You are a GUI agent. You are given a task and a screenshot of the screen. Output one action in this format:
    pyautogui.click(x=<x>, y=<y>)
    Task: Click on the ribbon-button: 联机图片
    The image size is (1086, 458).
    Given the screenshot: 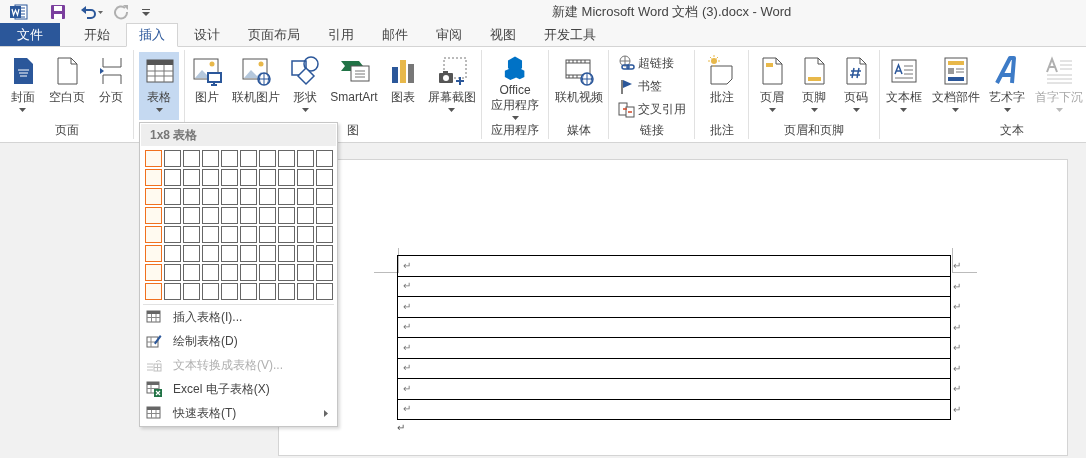 What is the action you would take?
    pyautogui.click(x=256, y=86)
    